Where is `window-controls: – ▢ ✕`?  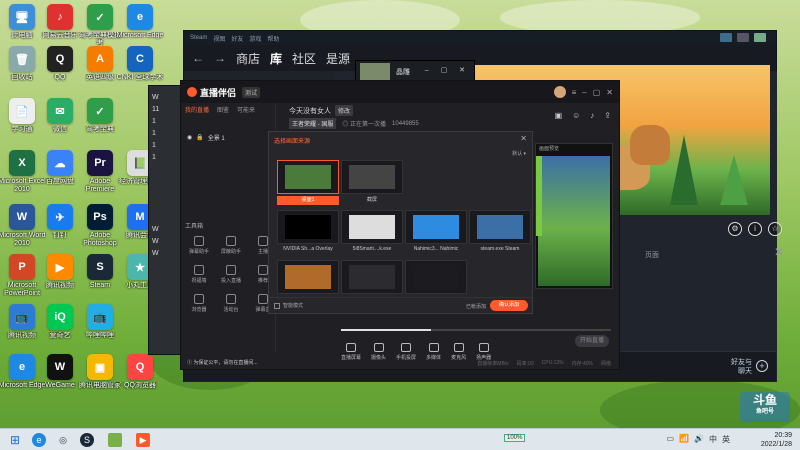
window-controls: – ▢ ✕ is located at coordinates (447, 70).